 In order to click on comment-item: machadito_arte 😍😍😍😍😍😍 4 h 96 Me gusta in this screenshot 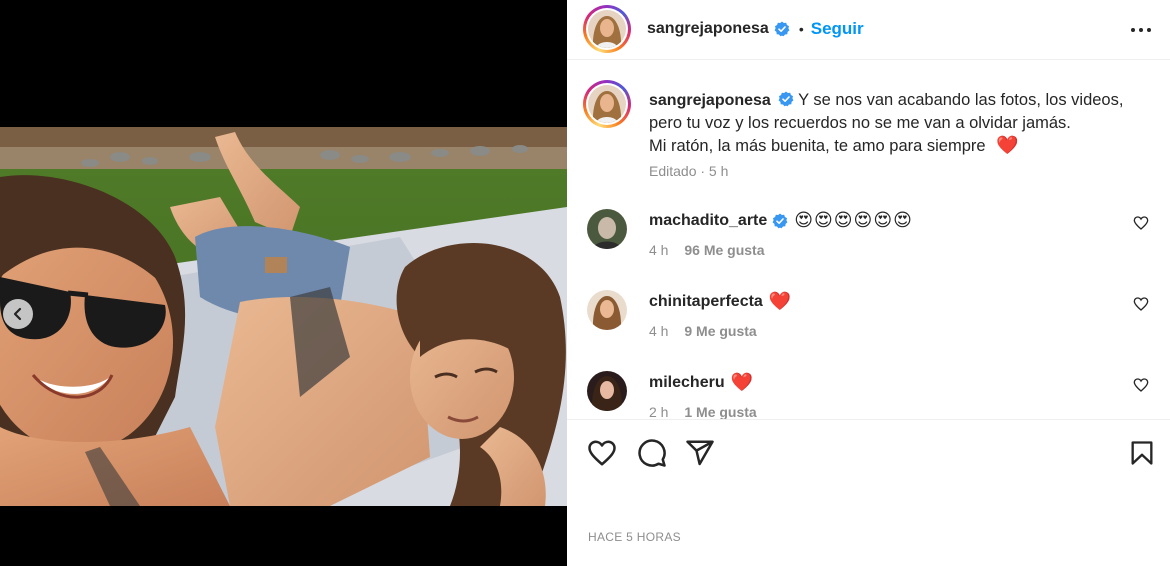, I will do `click(868, 239)`.